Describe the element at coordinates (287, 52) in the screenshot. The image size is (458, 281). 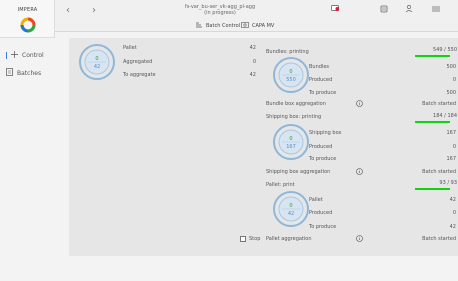
I see `bundles-header: Bundles: printing` at that location.